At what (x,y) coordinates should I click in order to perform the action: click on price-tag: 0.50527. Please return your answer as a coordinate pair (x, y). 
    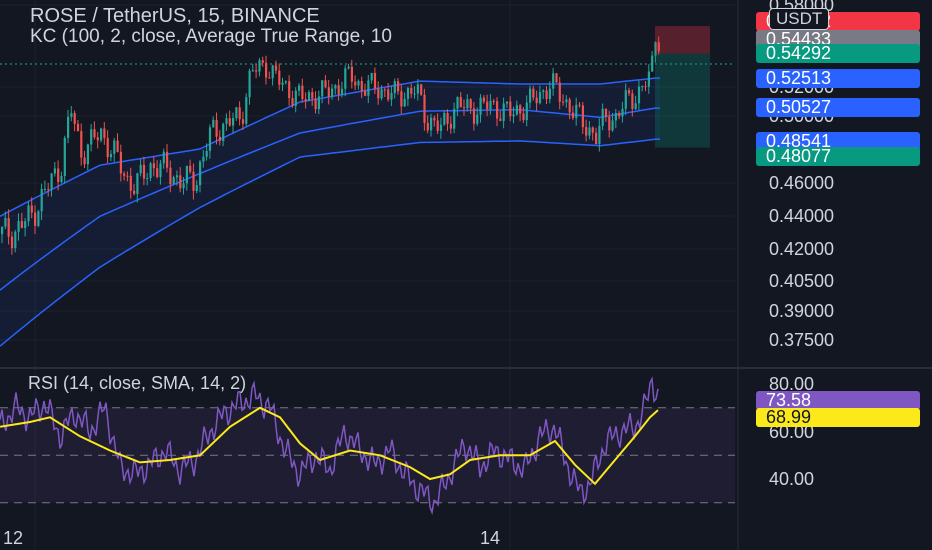
    Looking at the image, I should click on (838, 107).